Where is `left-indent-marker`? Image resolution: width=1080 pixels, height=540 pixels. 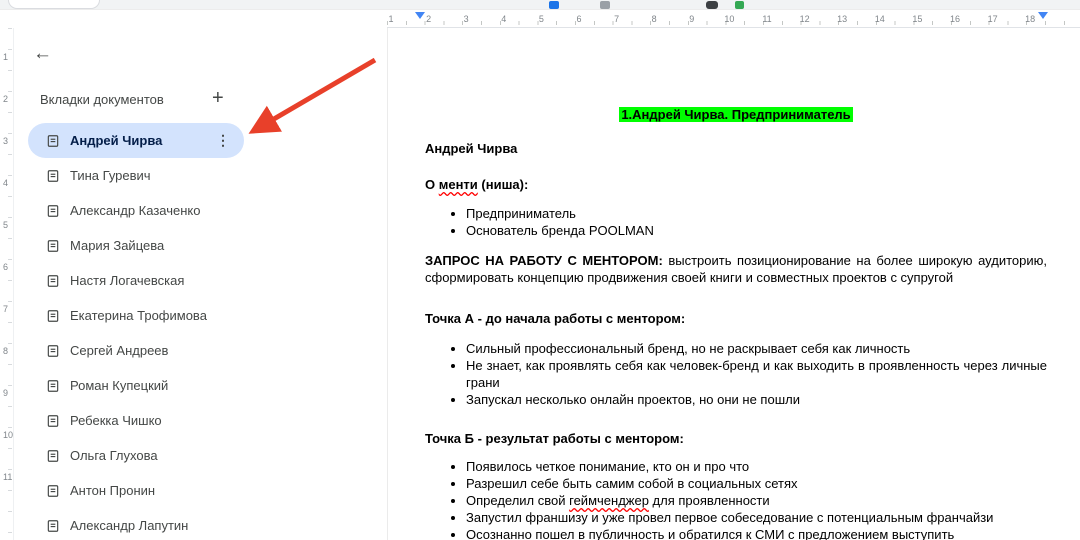 left-indent-marker is located at coordinates (420, 15).